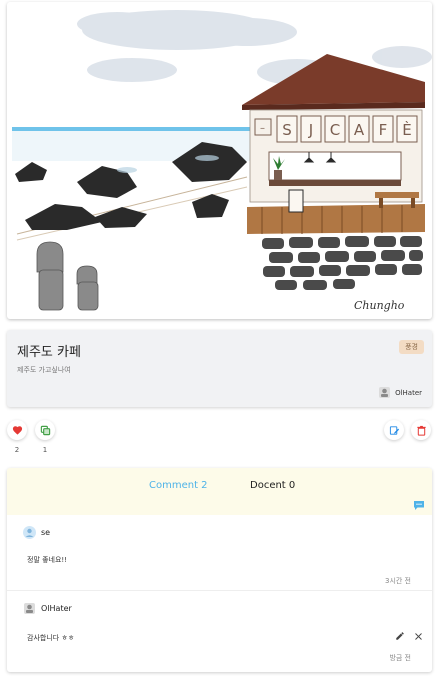  Describe the element at coordinates (56, 608) in the screenshot. I see `comment-username: OlHater` at that location.